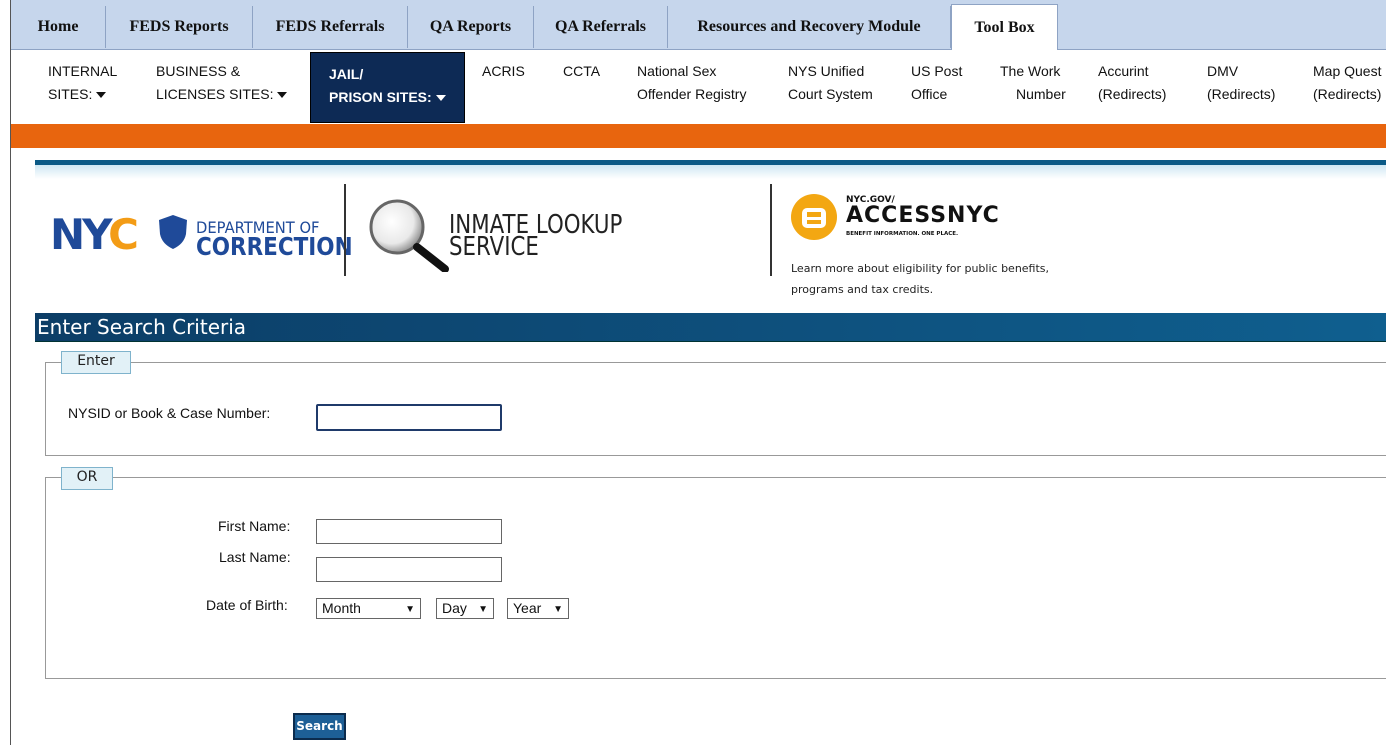 The image size is (1386, 745). I want to click on window-left-edge, so click(5, 372).